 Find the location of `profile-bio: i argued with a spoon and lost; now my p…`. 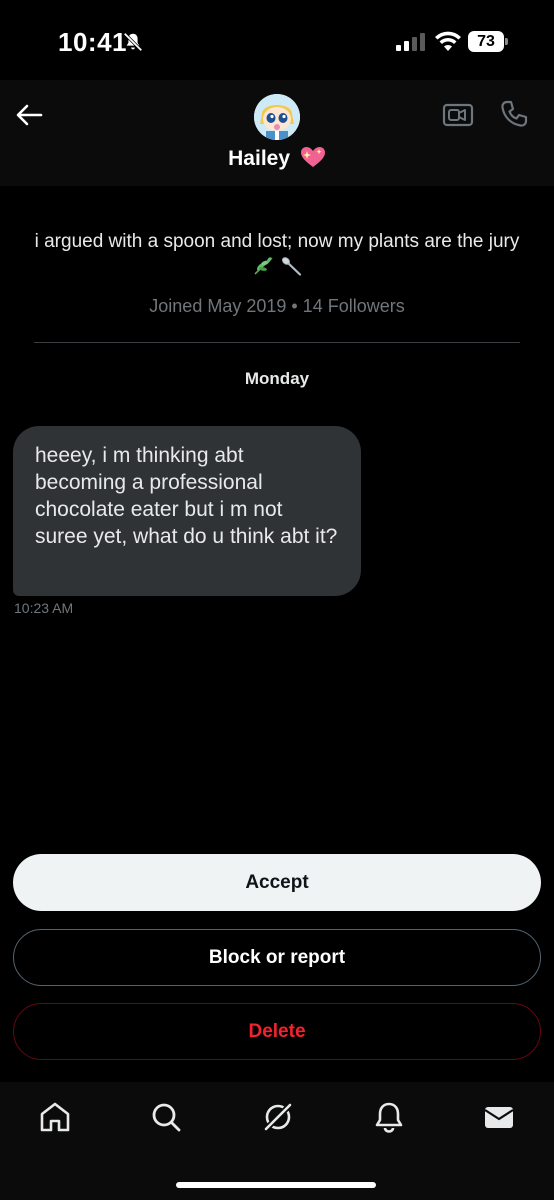

profile-bio: i argued with a spoon and lost; now my p… is located at coordinates (277, 255).